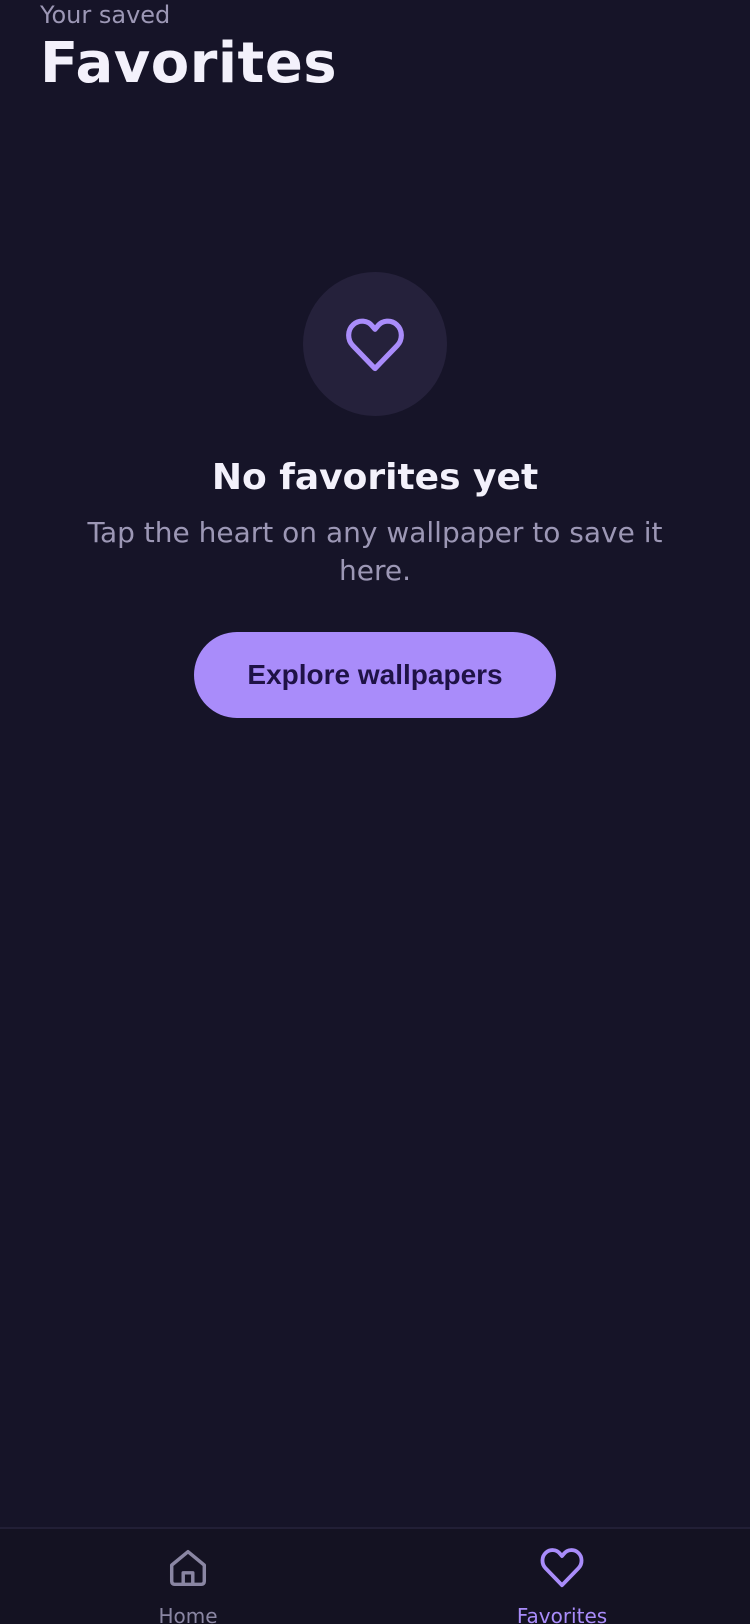 This screenshot has height=1624, width=750. I want to click on explore-wallpapers-button: Explore wallpapers, so click(375, 675).